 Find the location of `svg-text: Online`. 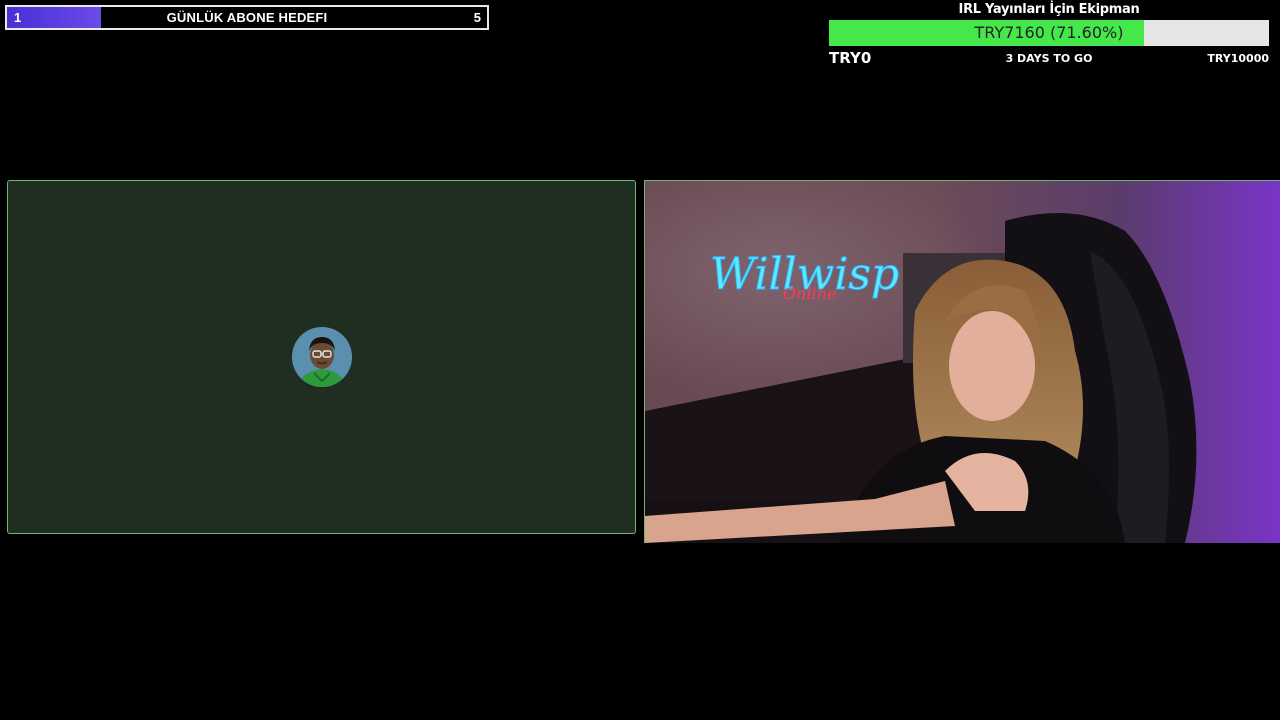

svg-text: Online is located at coordinates (809, 293).